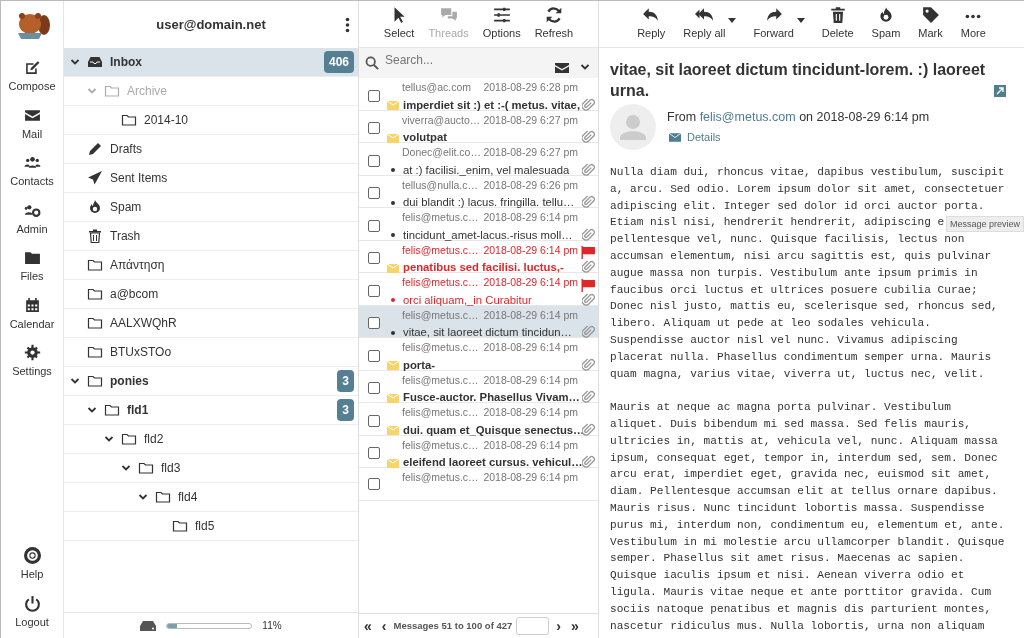  Describe the element at coordinates (211, 294) in the screenshot. I see `folder-item: a@bcom` at that location.